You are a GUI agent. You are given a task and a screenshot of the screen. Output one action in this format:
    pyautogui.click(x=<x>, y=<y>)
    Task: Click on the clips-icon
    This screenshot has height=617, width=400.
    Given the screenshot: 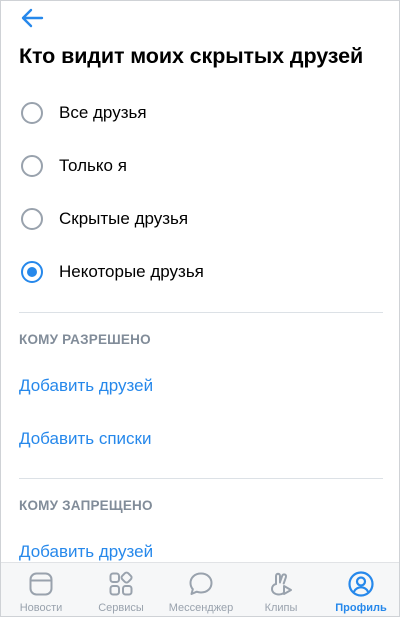 What is the action you would take?
    pyautogui.click(x=281, y=584)
    